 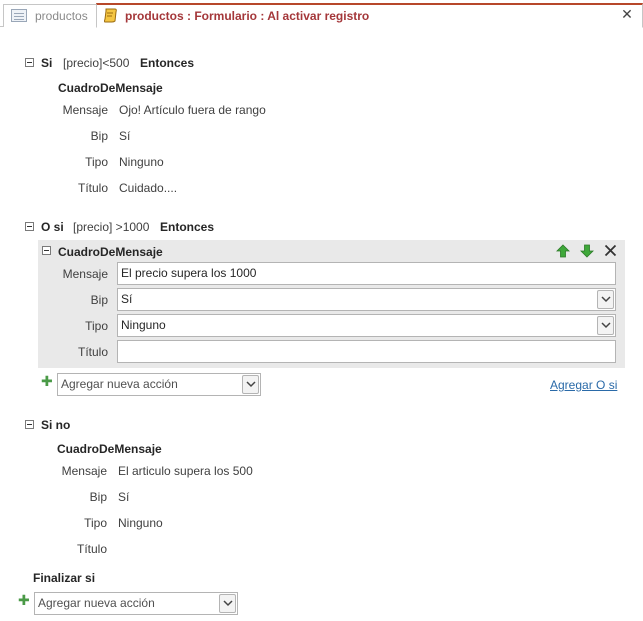 What do you see at coordinates (127, 299) in the screenshot?
I see `bip-select-value: Sí` at bounding box center [127, 299].